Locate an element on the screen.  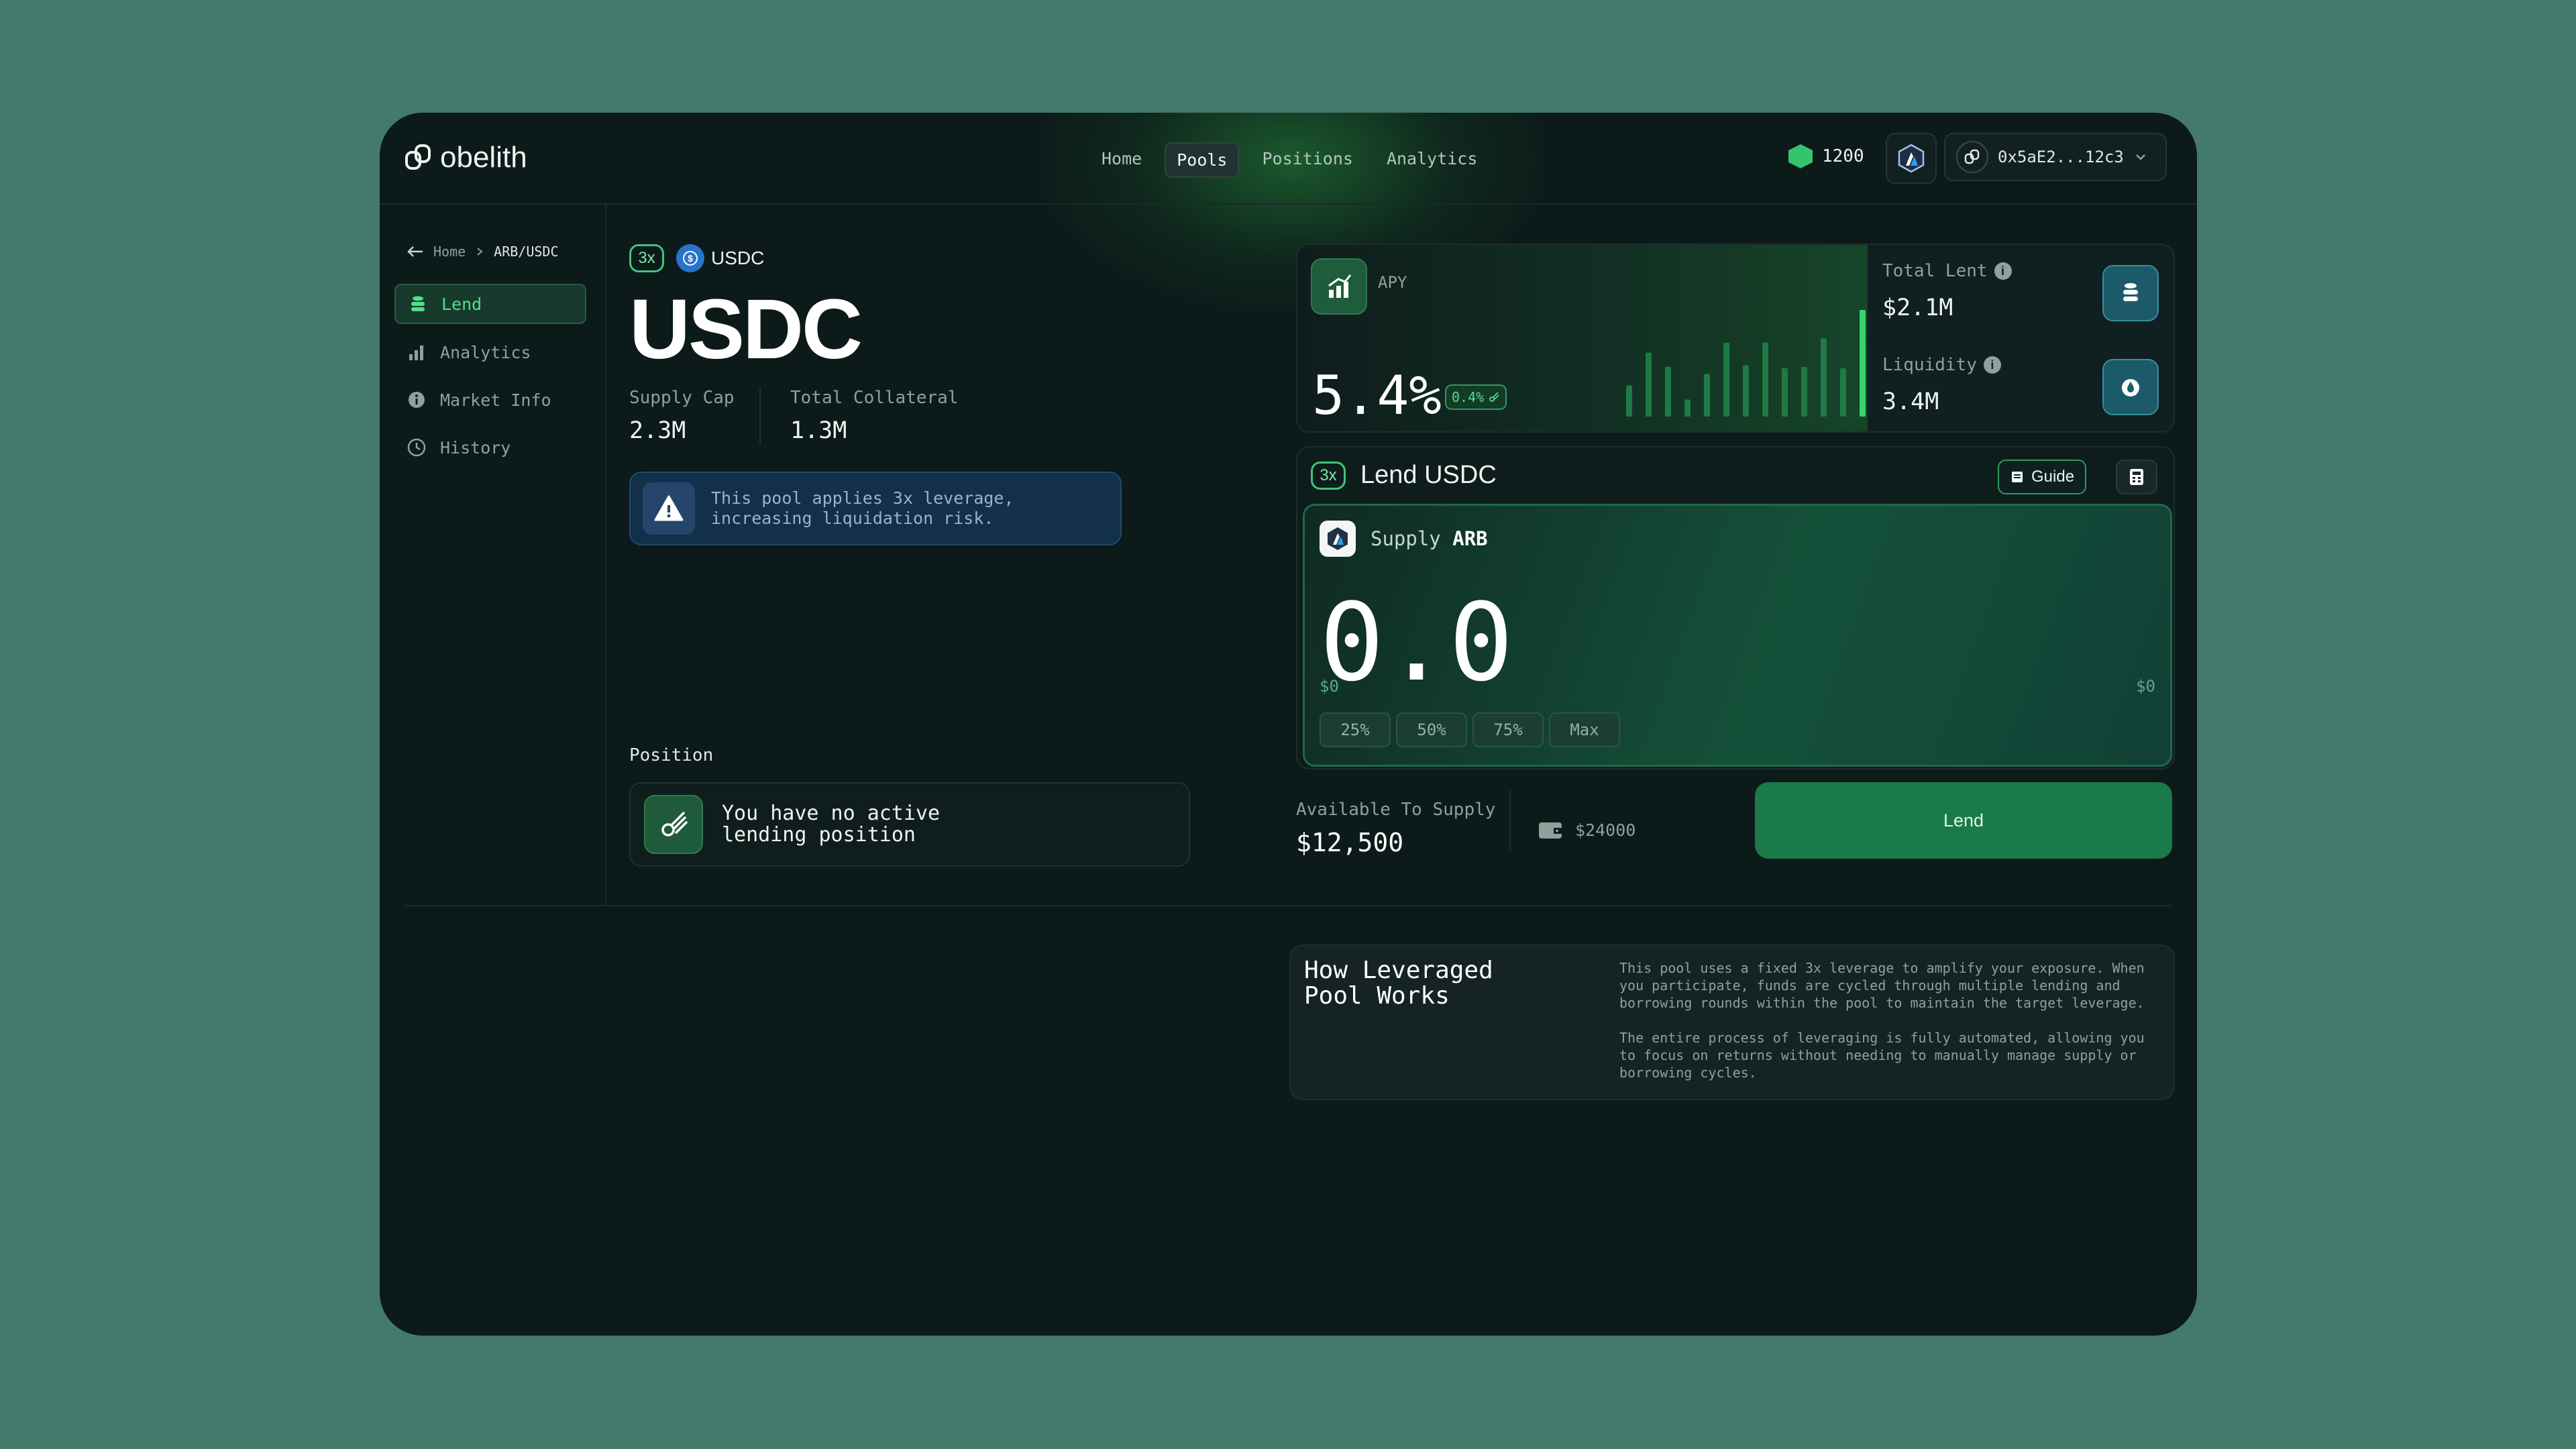
sidebar-item-analytics: Analytics is located at coordinates (490, 352).